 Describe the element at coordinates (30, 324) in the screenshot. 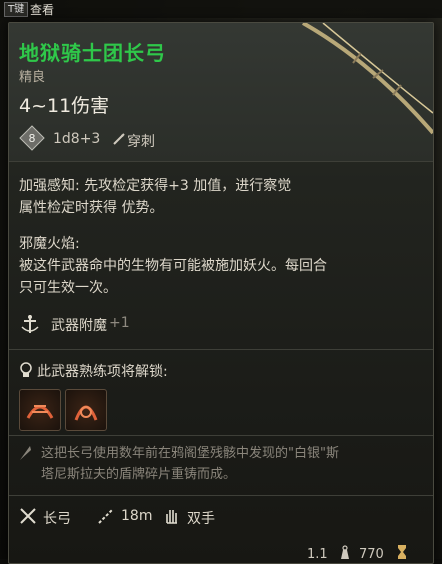

I see `enchantment-icon` at that location.